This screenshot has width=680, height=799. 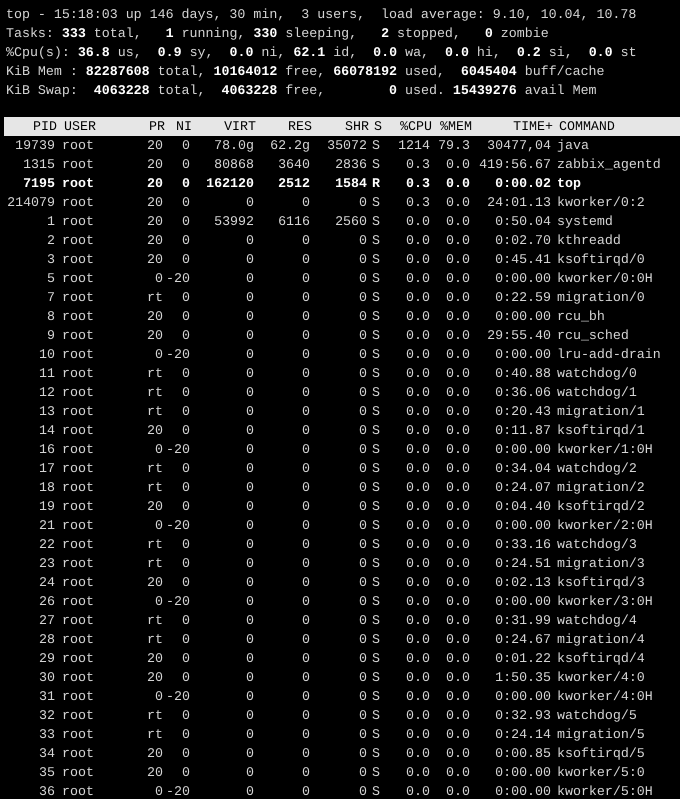 I want to click on table-cell-text: 13, so click(x=46, y=412).